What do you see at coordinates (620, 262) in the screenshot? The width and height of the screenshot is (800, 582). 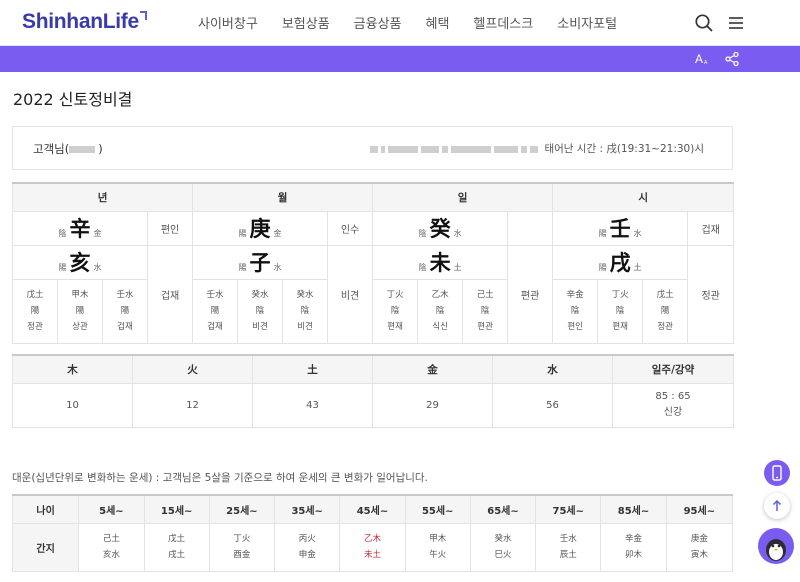 I see `hour-branch: 陽戌土` at bounding box center [620, 262].